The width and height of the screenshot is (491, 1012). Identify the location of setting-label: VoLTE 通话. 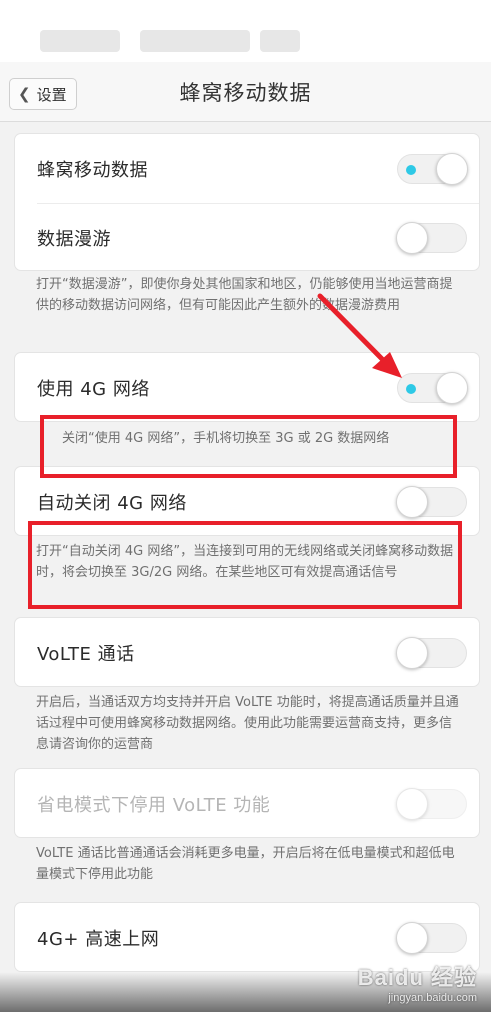
(86, 654).